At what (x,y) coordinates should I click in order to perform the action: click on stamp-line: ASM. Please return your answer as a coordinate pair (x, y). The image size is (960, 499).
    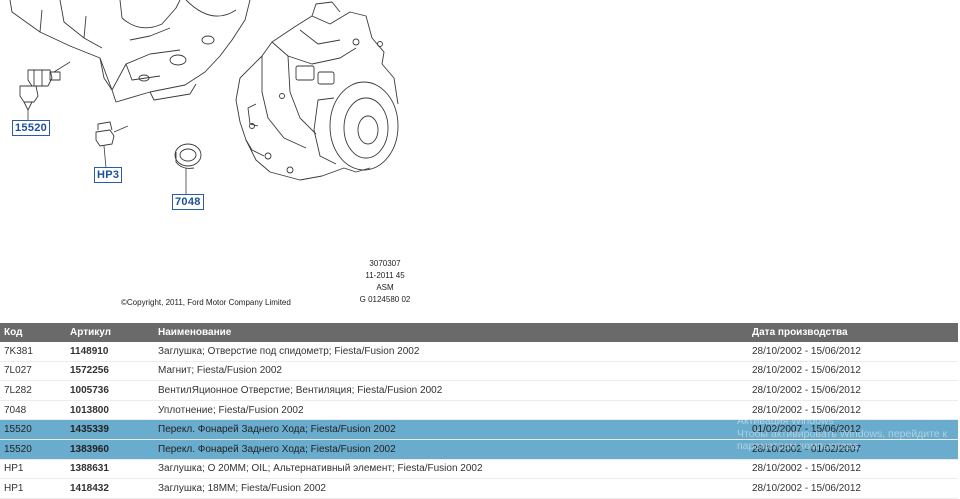
    Looking at the image, I should click on (385, 287).